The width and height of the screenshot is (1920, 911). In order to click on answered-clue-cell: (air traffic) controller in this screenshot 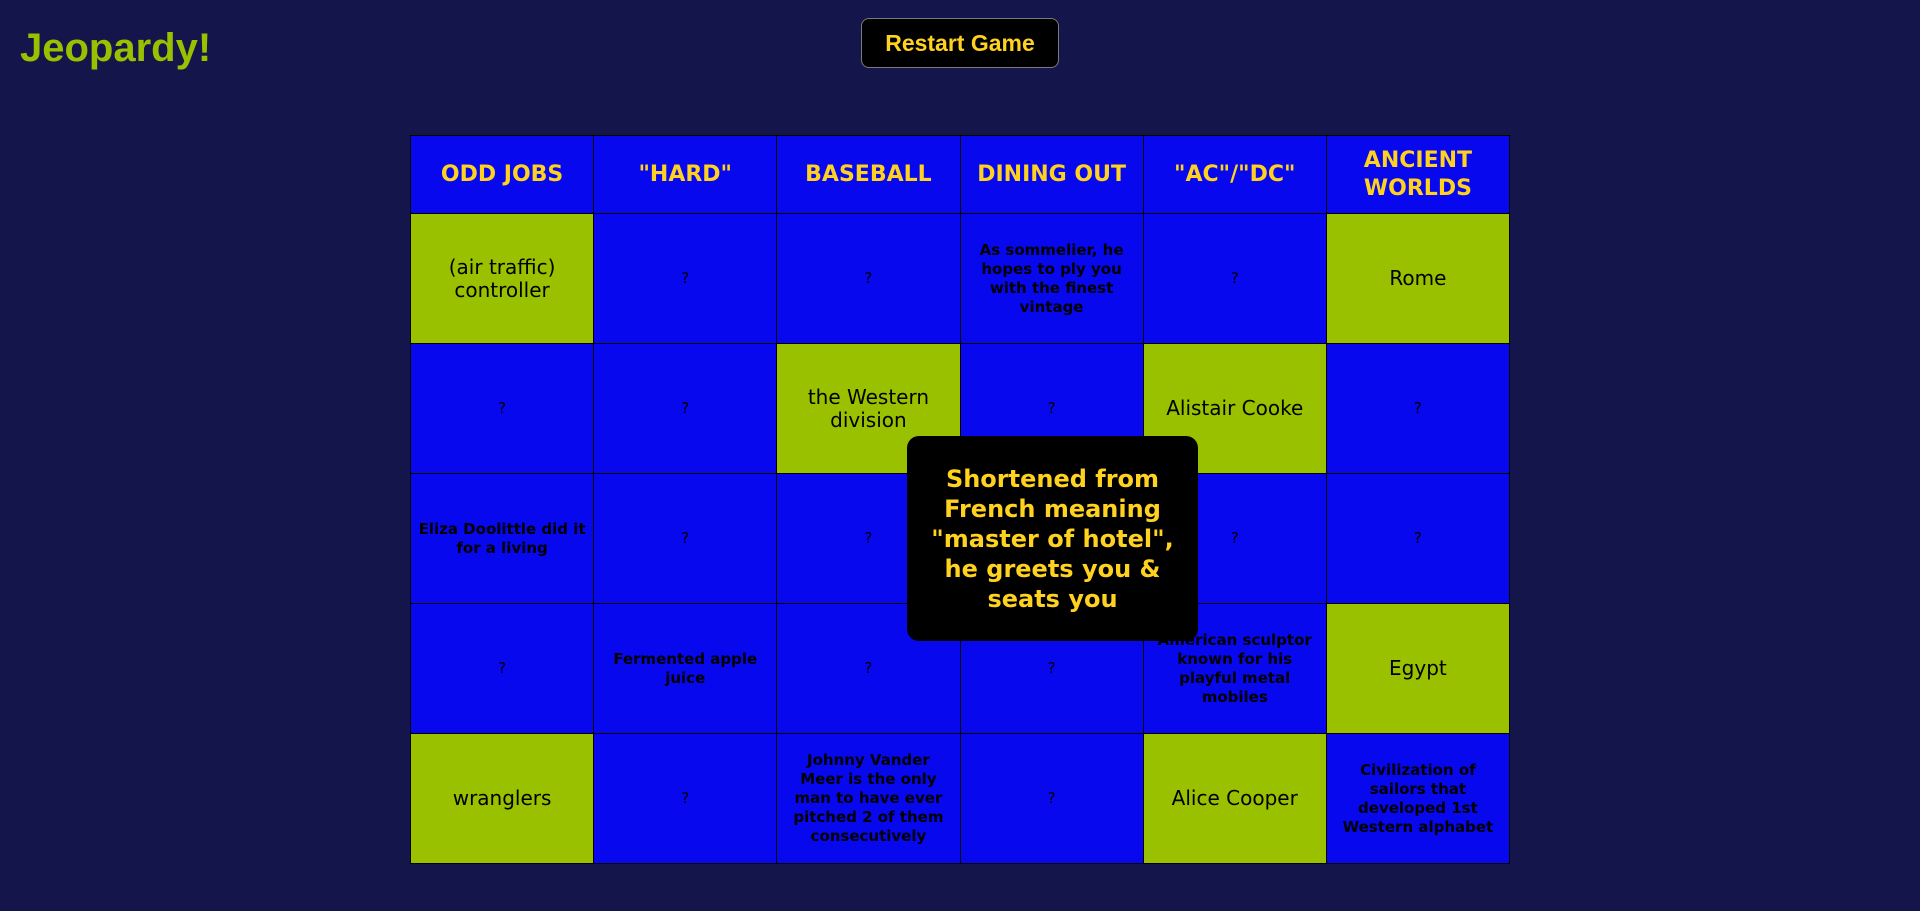, I will do `click(502, 278)`.